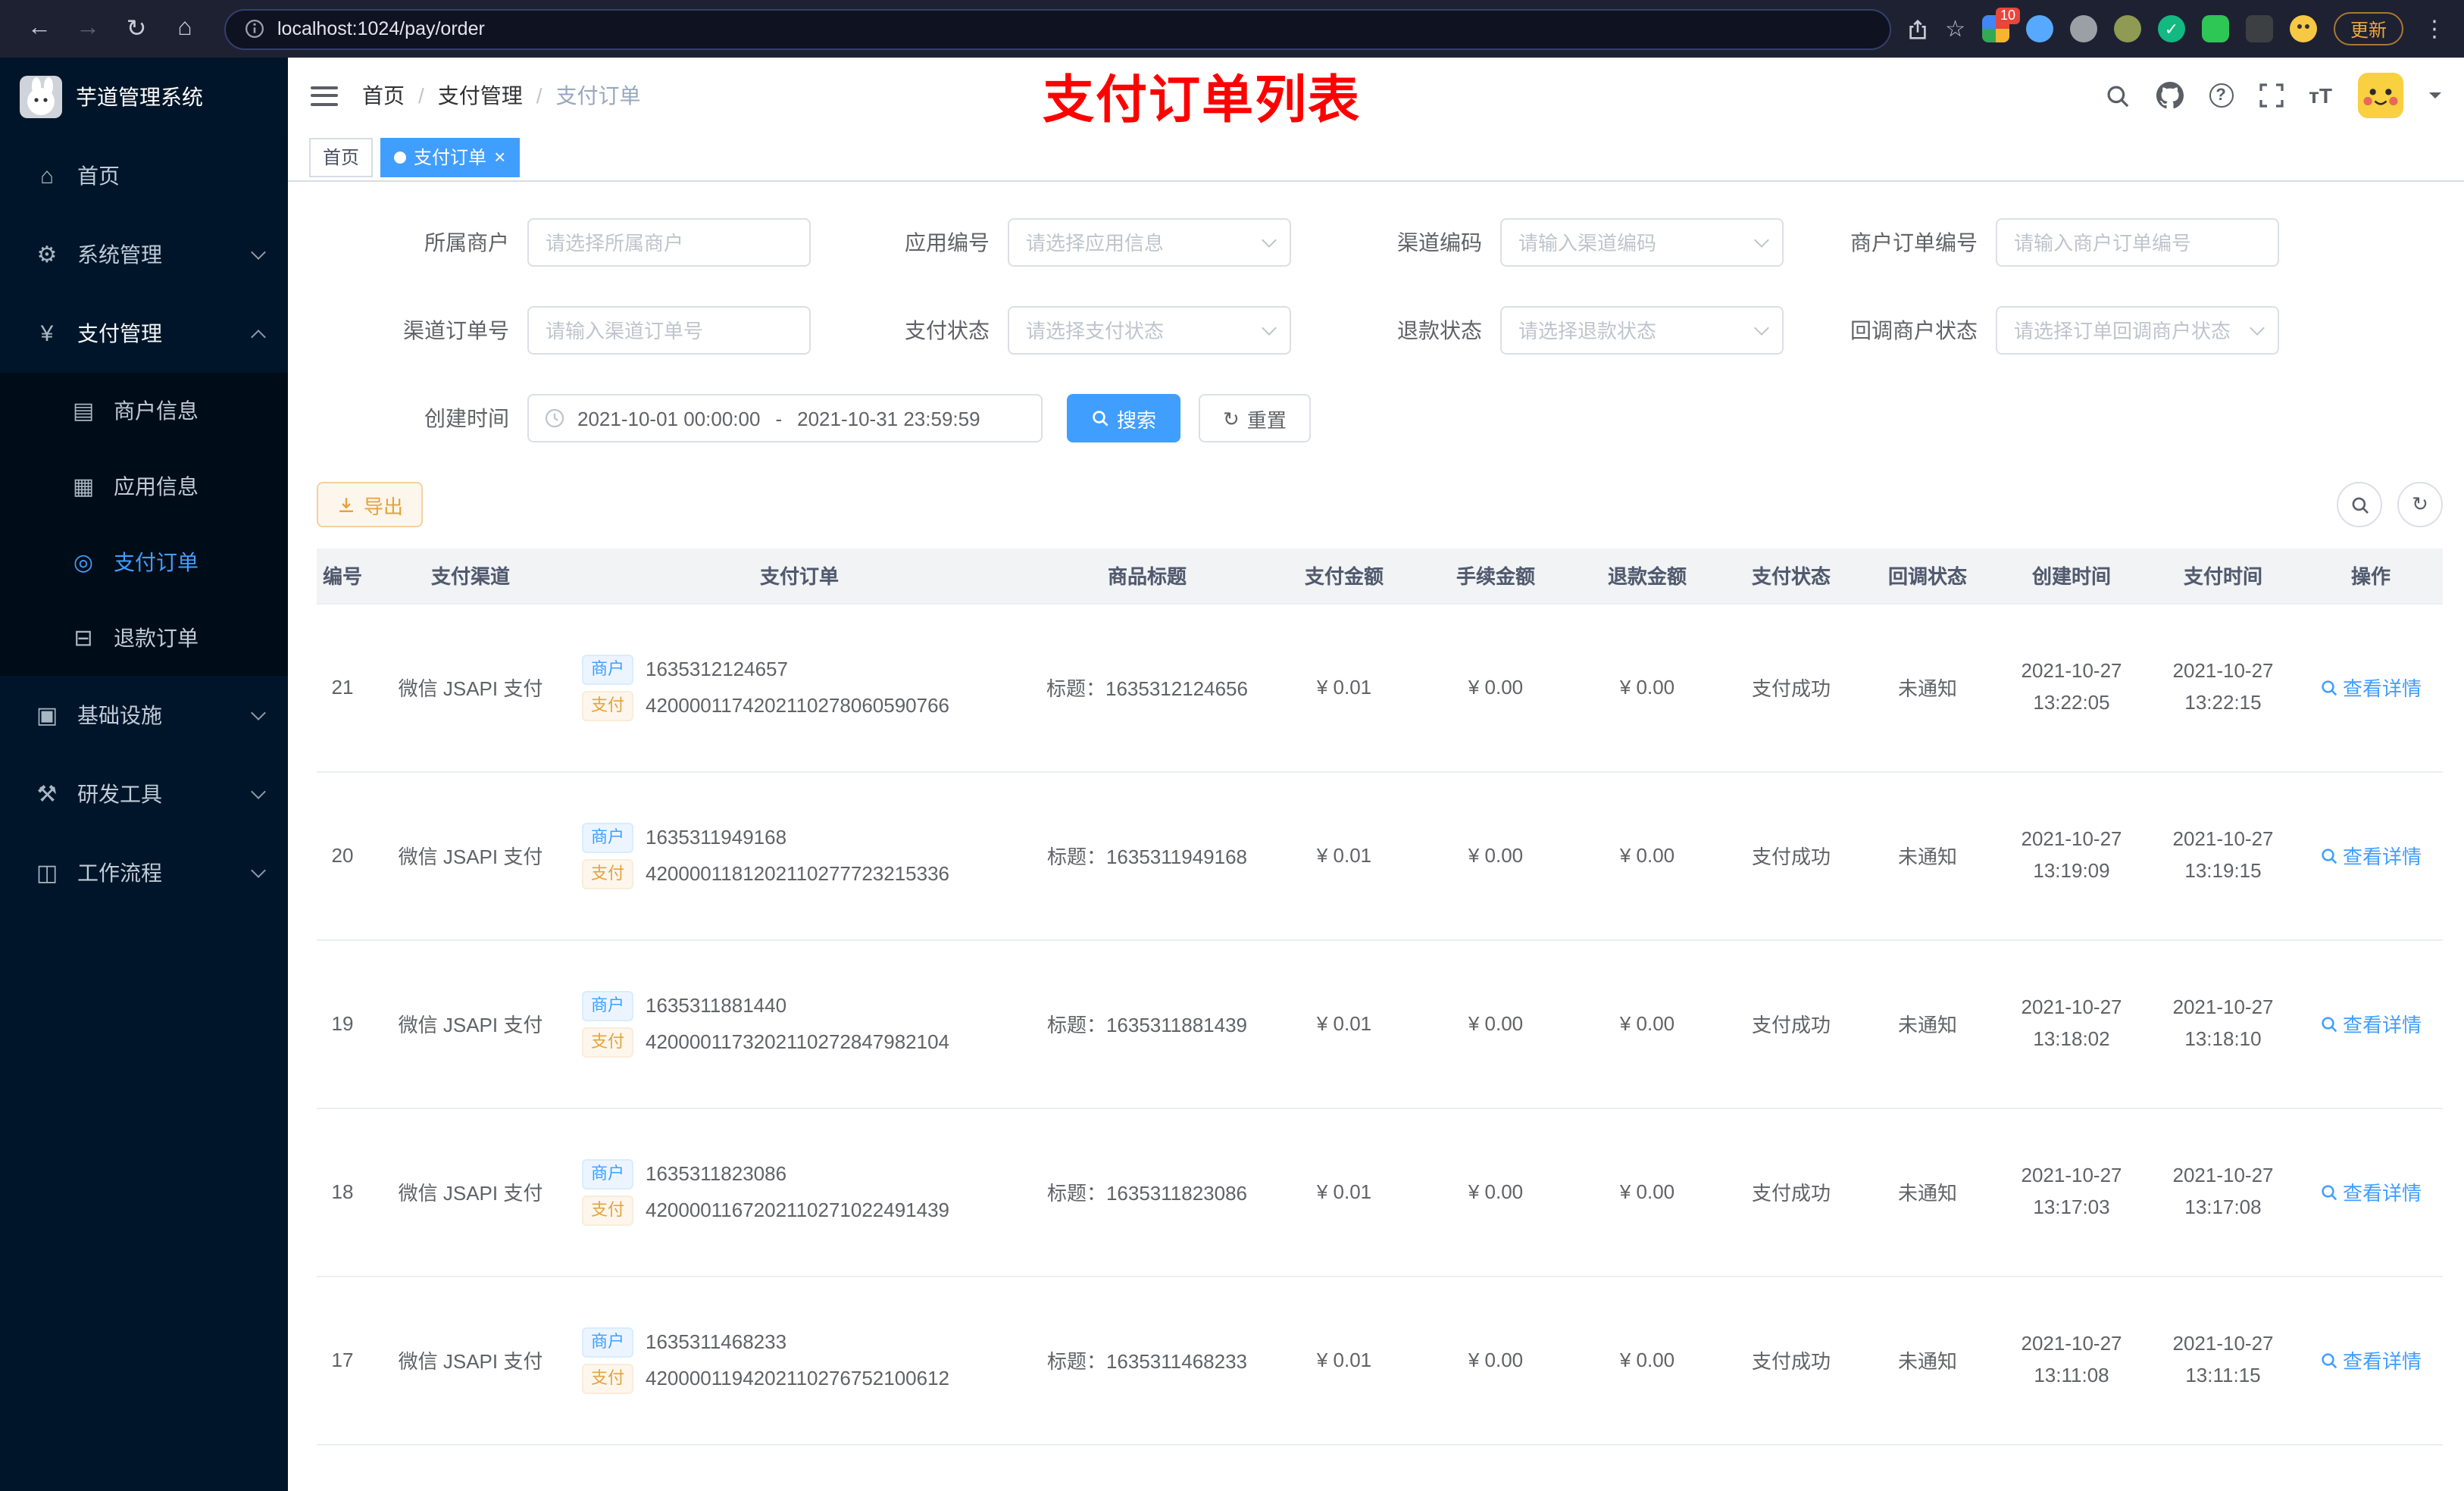 The height and width of the screenshot is (1491, 2464). What do you see at coordinates (2368, 28) in the screenshot?
I see `browser-update-button: 更新` at bounding box center [2368, 28].